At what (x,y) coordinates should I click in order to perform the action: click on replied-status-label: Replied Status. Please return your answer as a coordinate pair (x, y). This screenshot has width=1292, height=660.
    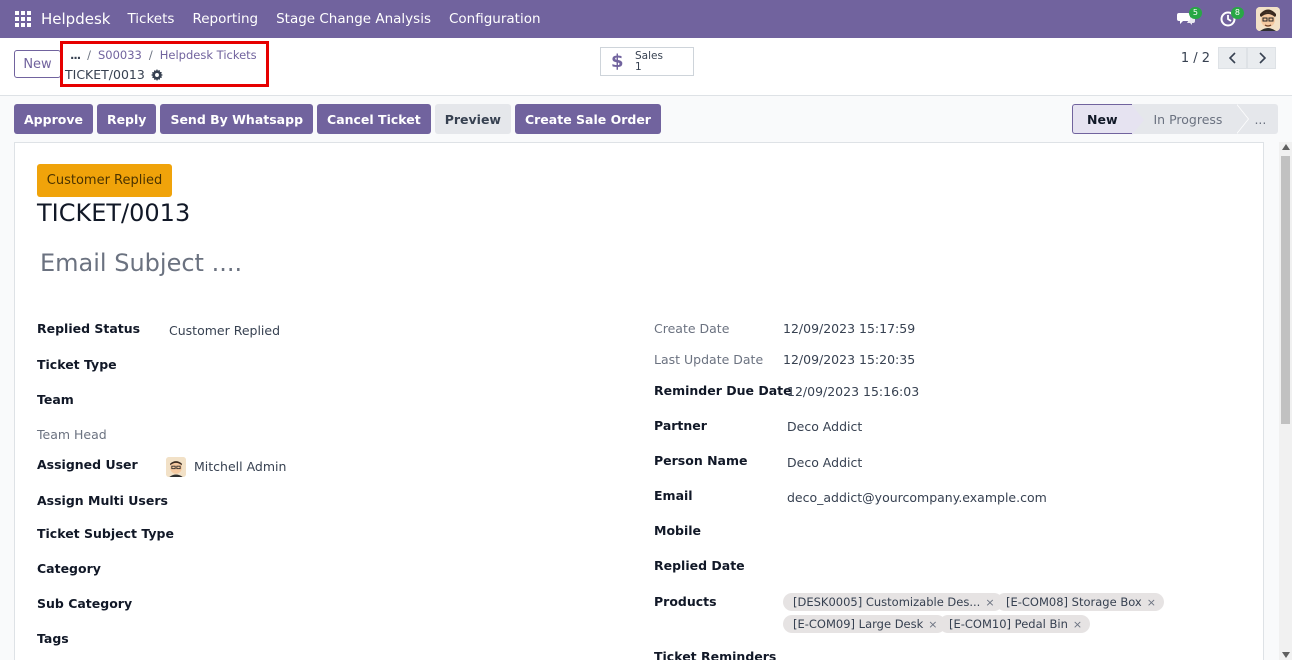
    Looking at the image, I should click on (89, 328).